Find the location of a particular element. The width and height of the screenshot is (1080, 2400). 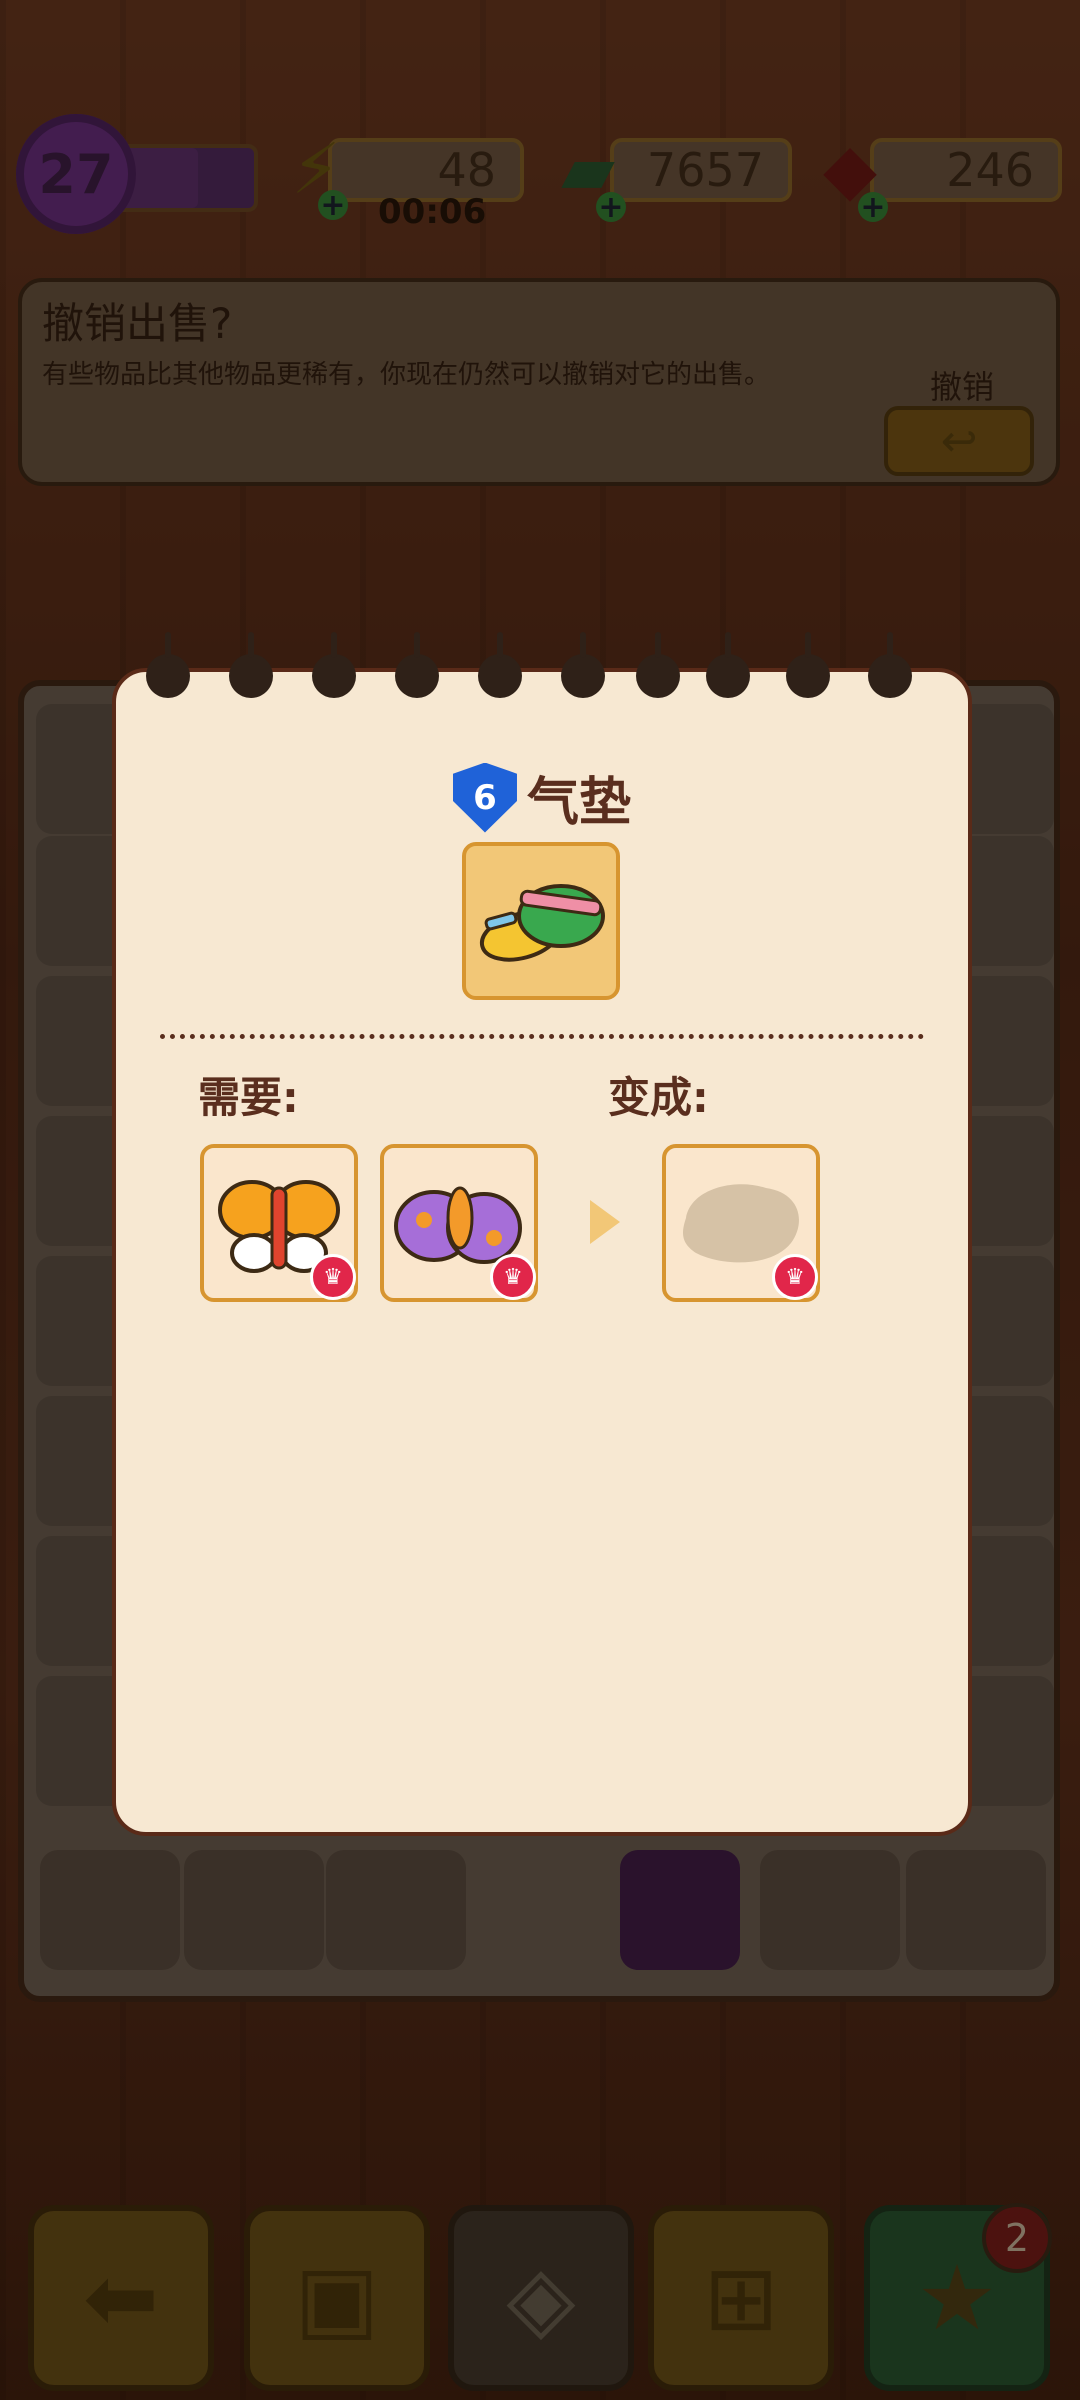

section-divider is located at coordinates (542, 1036).